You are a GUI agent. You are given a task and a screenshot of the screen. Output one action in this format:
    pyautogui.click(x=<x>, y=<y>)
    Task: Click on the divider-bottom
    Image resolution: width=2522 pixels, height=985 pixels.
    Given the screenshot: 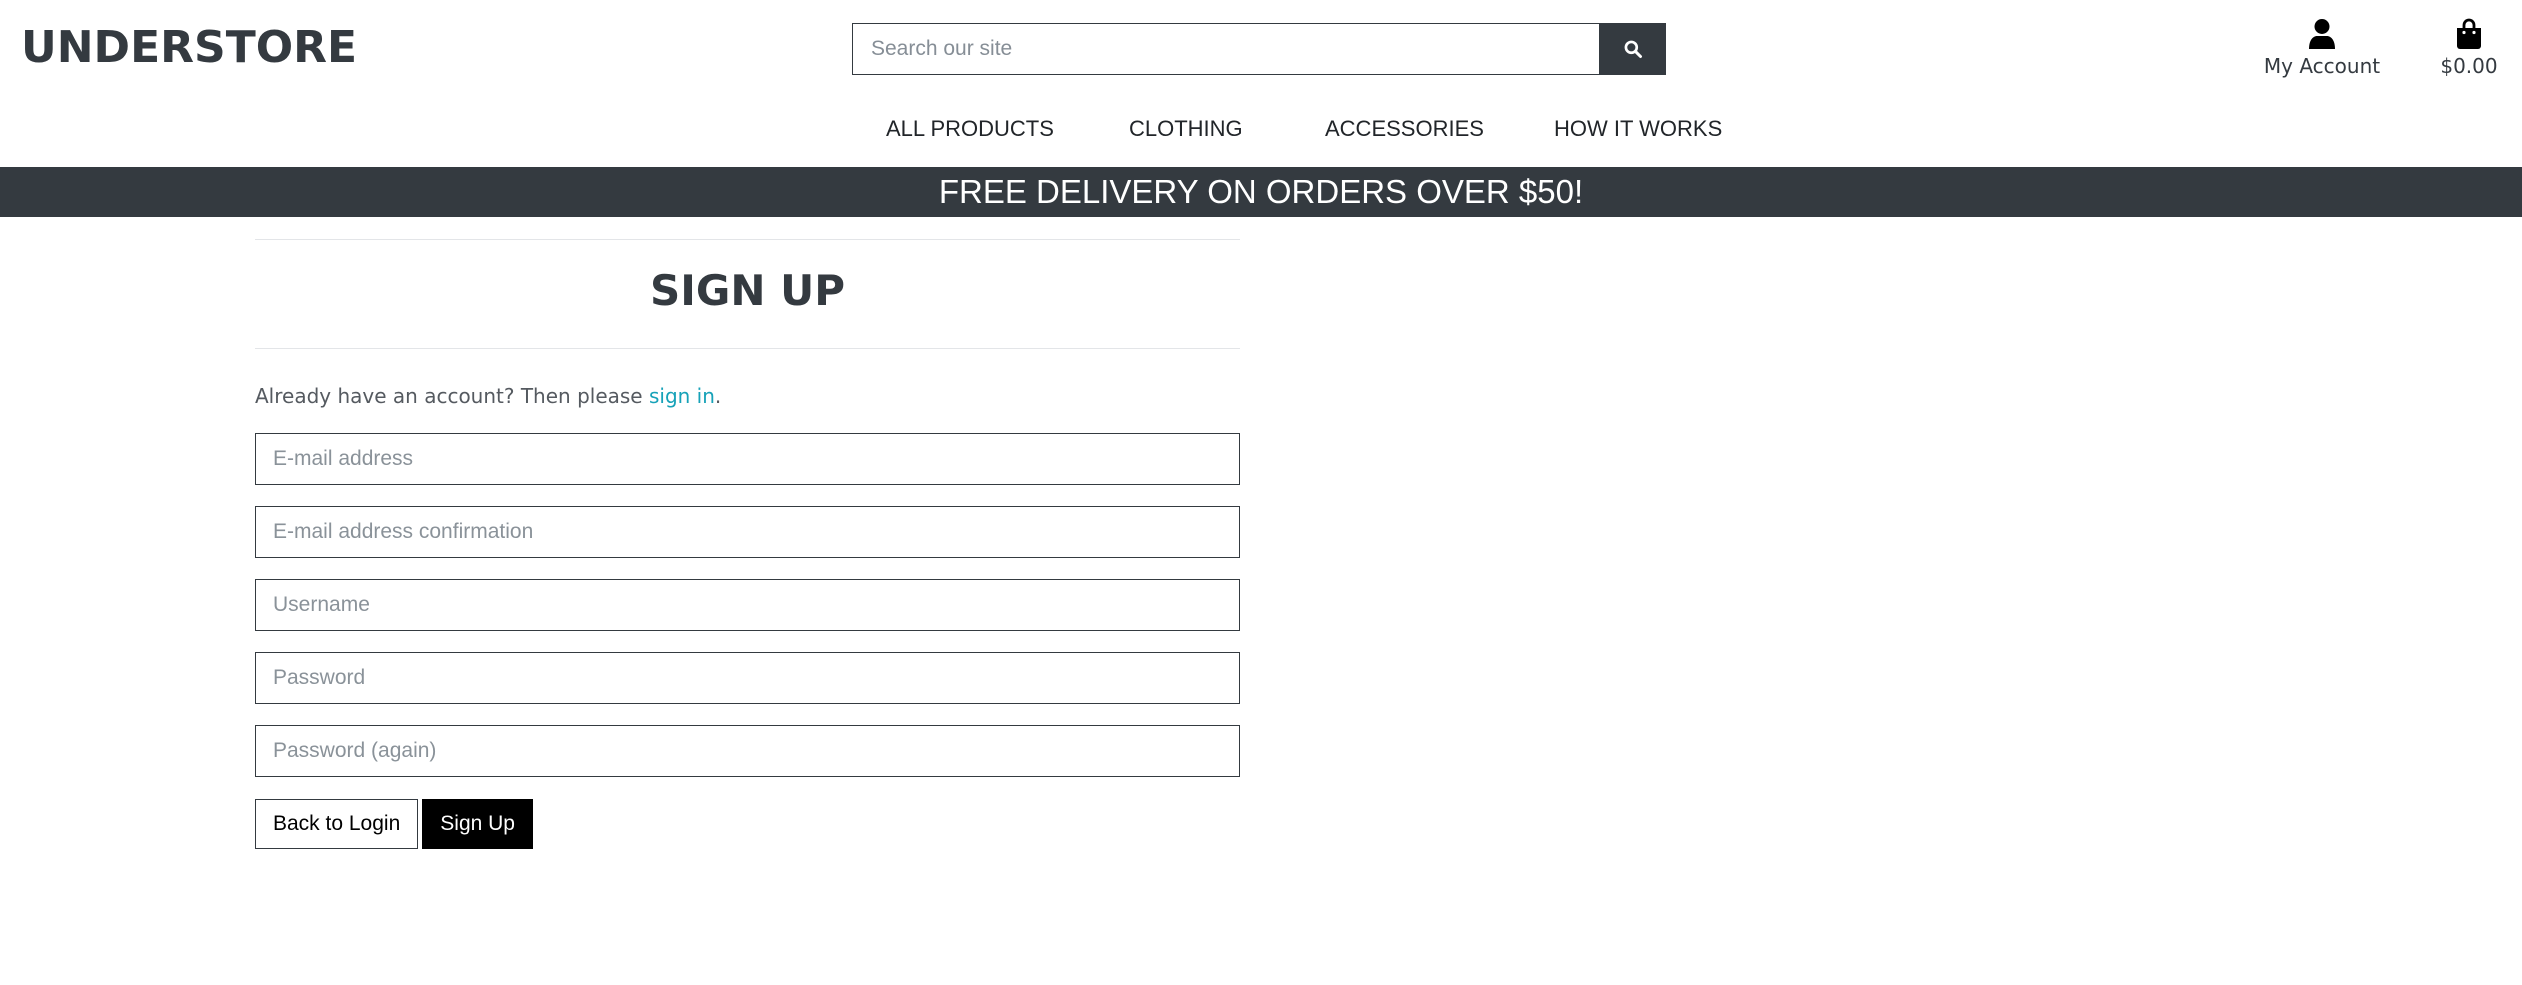 What is the action you would take?
    pyautogui.click(x=747, y=348)
    